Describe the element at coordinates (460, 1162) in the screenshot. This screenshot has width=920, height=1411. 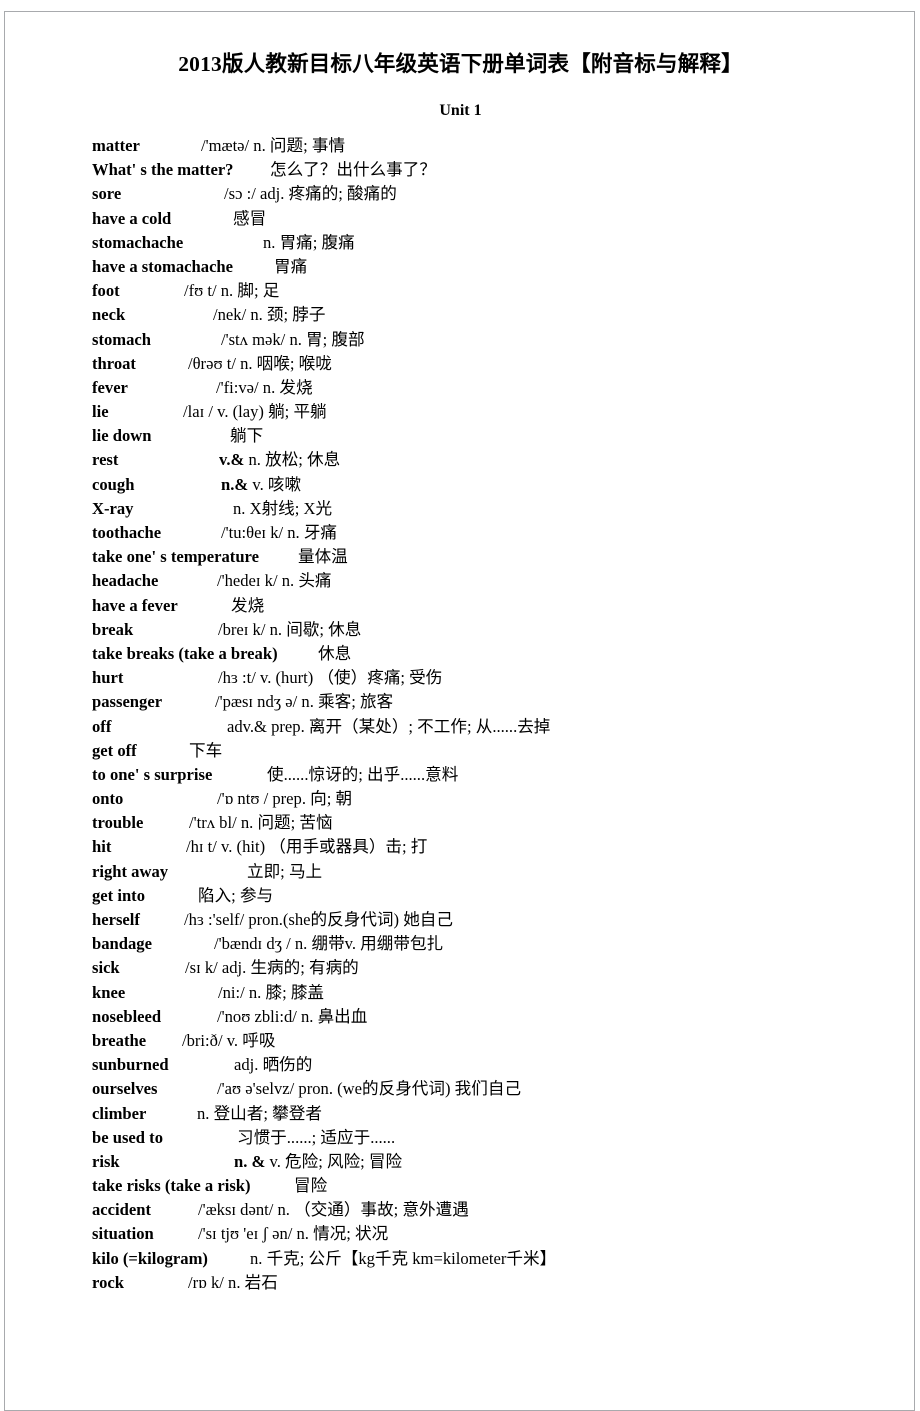
I see `vocabulary-entry: risk n. & v. 危险; 风险; 冒险` at that location.